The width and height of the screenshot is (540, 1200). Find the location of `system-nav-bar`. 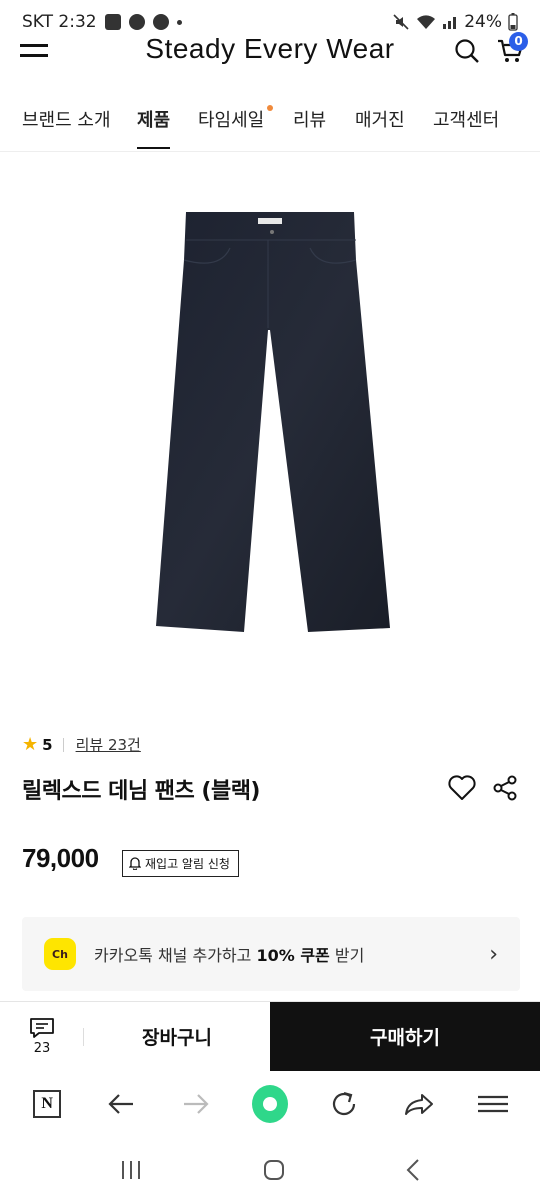

system-nav-bar is located at coordinates (270, 1170).